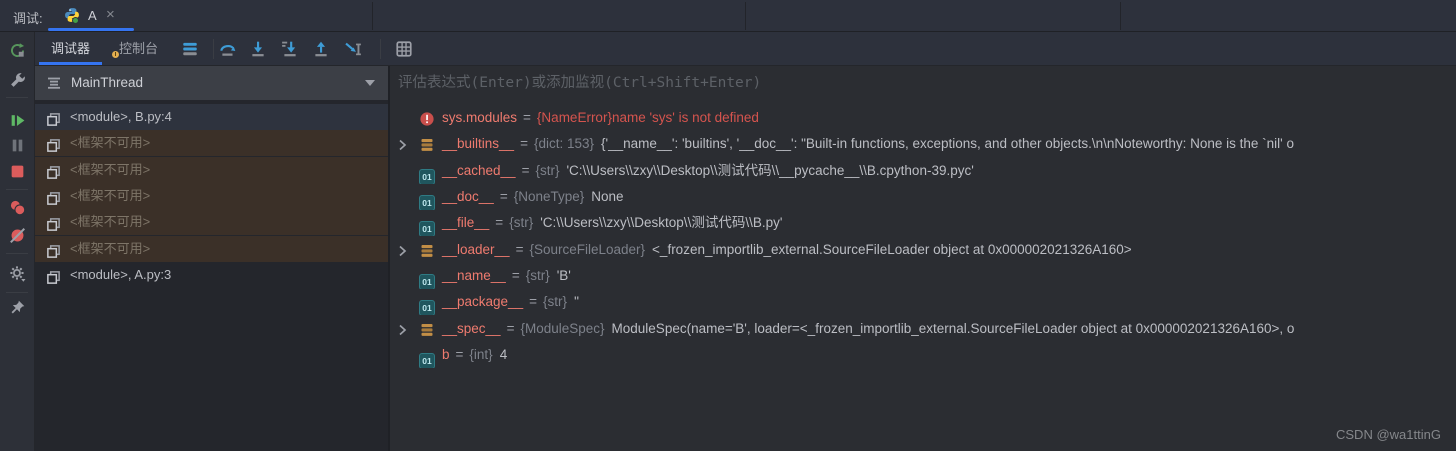 The height and width of the screenshot is (451, 1456). Describe the element at coordinates (321, 49) in the screenshot. I see `step-out-icon` at that location.